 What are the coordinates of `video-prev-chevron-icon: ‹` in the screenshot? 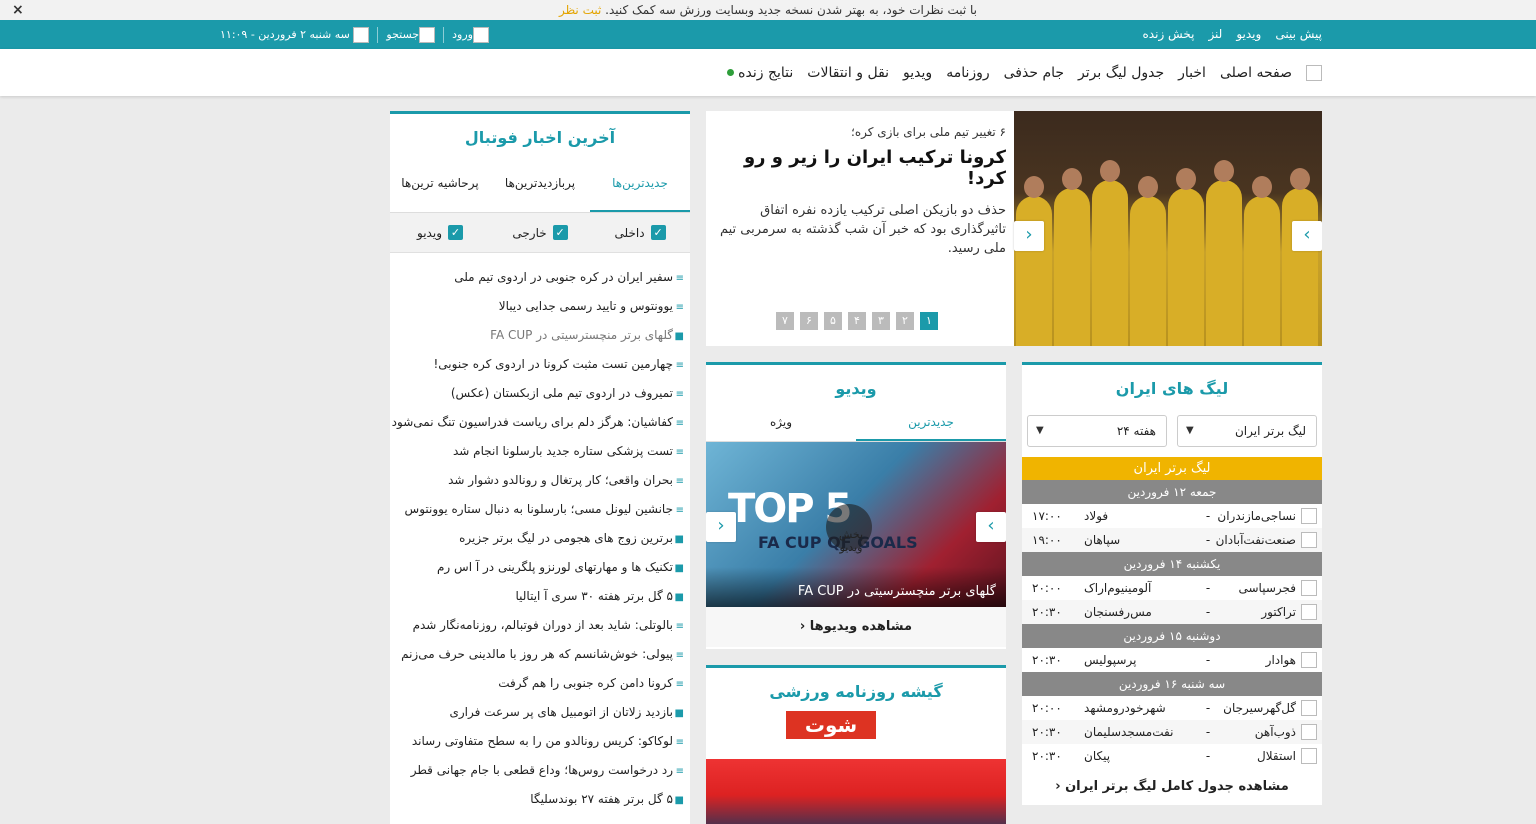 It's located at (721, 527).